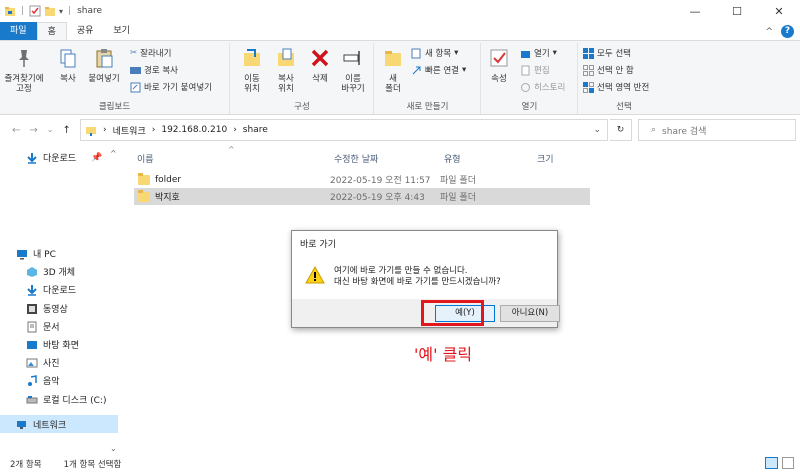 Image resolution: width=800 pixels, height=472 pixels. I want to click on search-placeholder: share 검색, so click(684, 131).